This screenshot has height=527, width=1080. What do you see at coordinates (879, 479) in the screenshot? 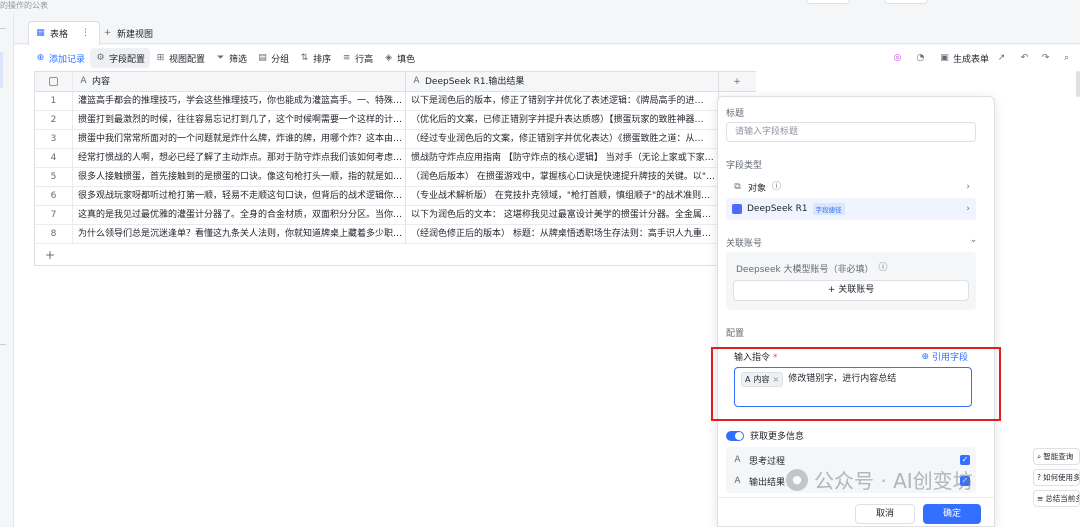
I see `watermark: ● 公众号 · AI创变坊` at bounding box center [879, 479].